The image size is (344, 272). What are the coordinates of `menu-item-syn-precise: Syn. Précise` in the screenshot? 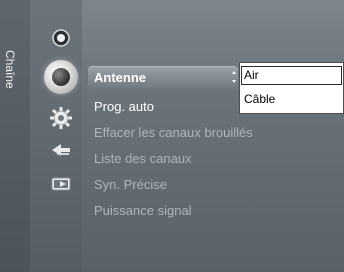 It's located at (130, 184).